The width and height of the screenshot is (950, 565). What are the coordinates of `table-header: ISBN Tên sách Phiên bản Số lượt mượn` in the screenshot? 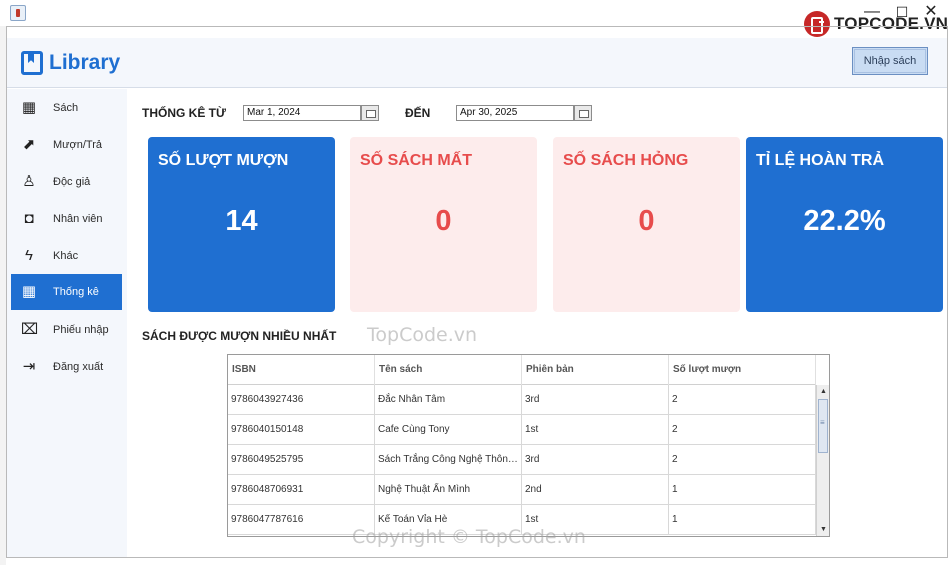 It's located at (522, 370).